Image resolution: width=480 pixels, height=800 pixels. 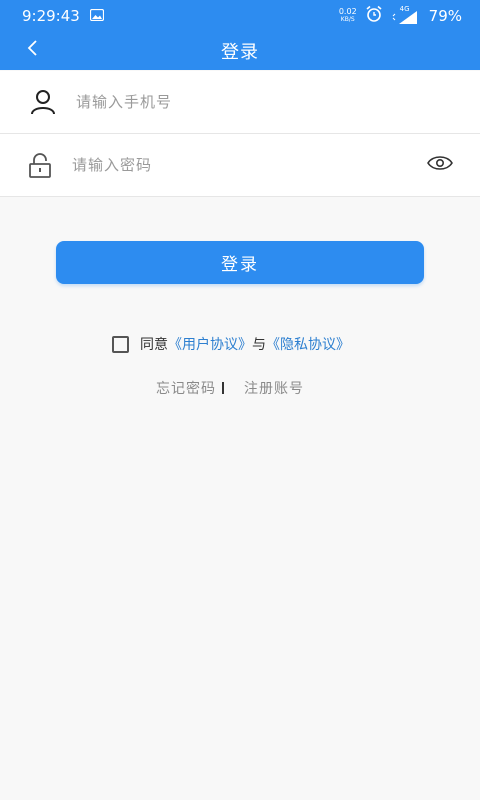 I want to click on alarm-icon, so click(x=374, y=16).